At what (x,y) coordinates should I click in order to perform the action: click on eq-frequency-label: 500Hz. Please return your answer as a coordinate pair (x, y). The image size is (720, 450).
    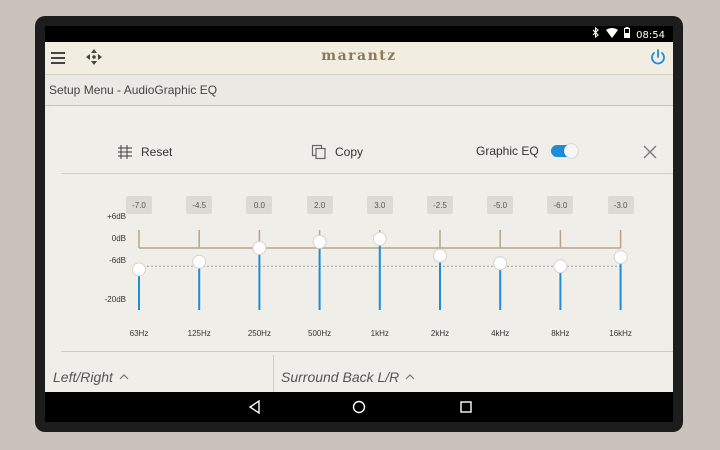
    Looking at the image, I should click on (320, 333).